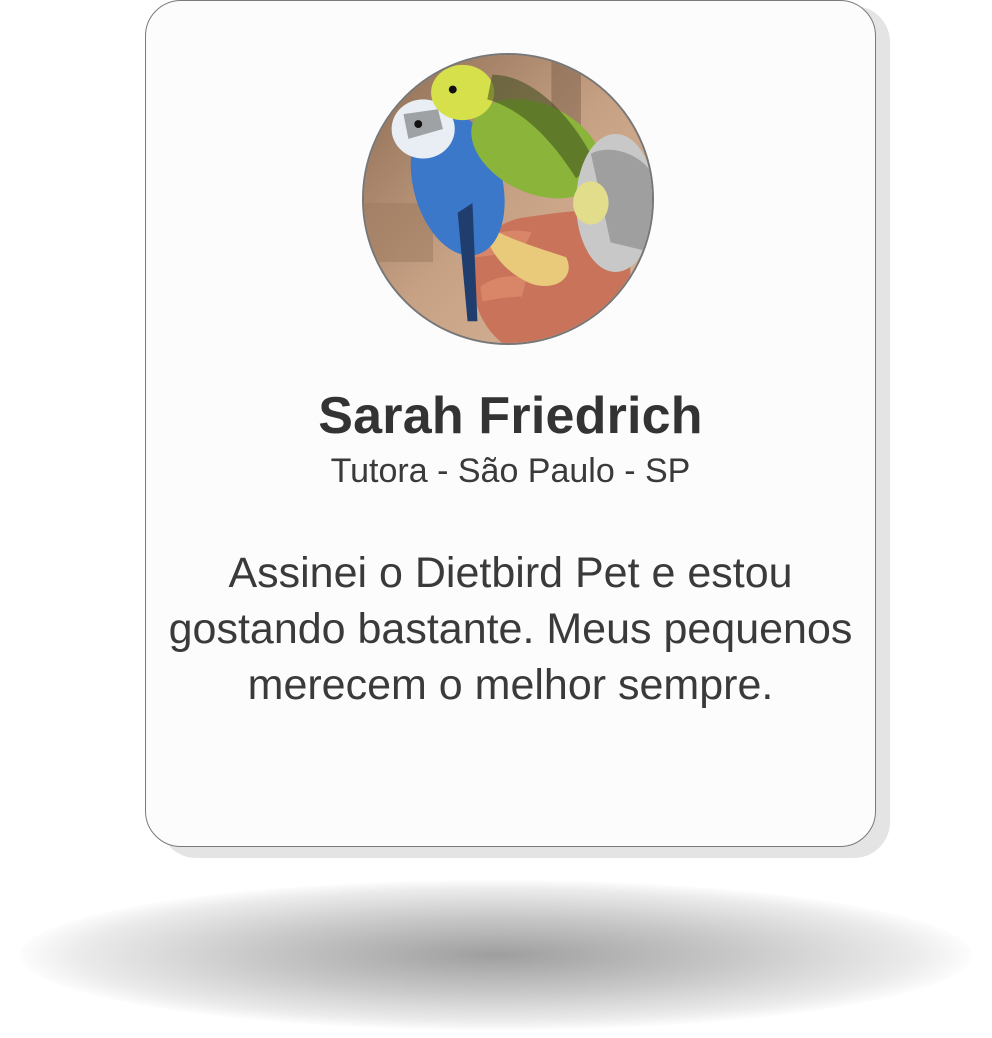  Describe the element at coordinates (510, 416) in the screenshot. I see `reviewer-name: Sarah Friedrich` at that location.